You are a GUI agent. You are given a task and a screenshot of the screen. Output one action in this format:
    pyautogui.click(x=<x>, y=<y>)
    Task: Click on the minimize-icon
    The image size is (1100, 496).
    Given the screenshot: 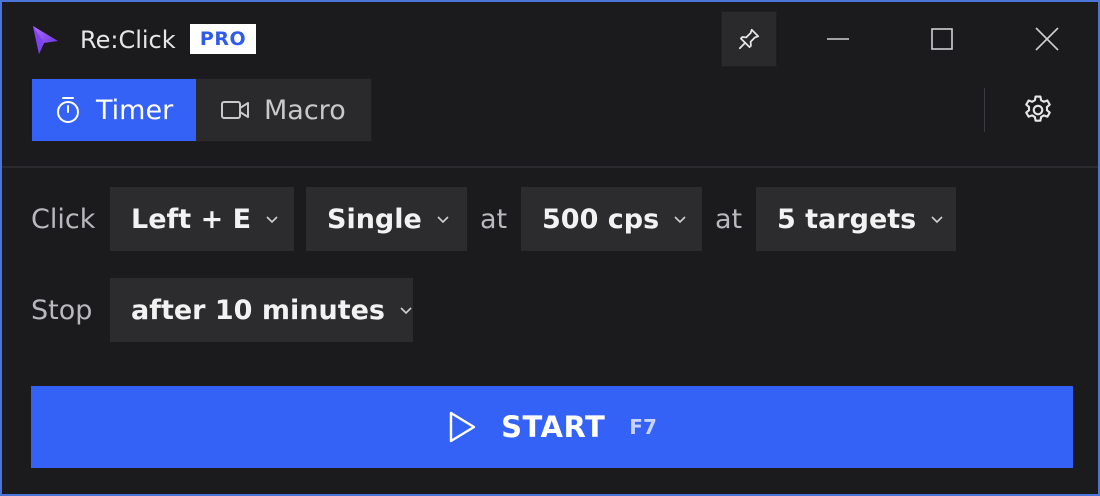 What is the action you would take?
    pyautogui.click(x=838, y=39)
    